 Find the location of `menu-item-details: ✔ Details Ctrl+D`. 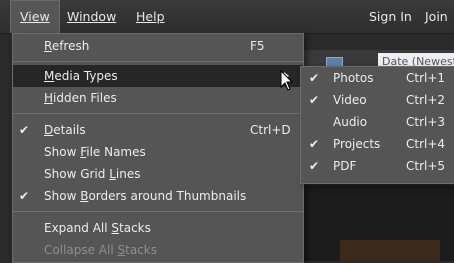

menu-item-details: ✔ Details Ctrl+D is located at coordinates (158, 130).